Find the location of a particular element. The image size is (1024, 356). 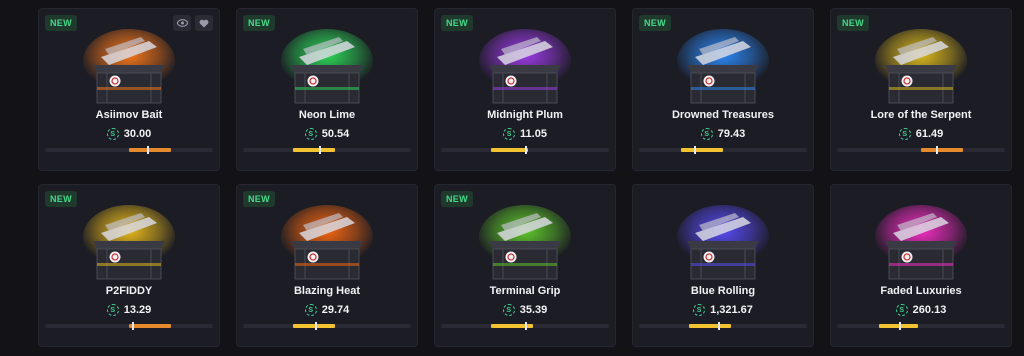

case-name: Blue Rolling is located at coordinates (723, 291).